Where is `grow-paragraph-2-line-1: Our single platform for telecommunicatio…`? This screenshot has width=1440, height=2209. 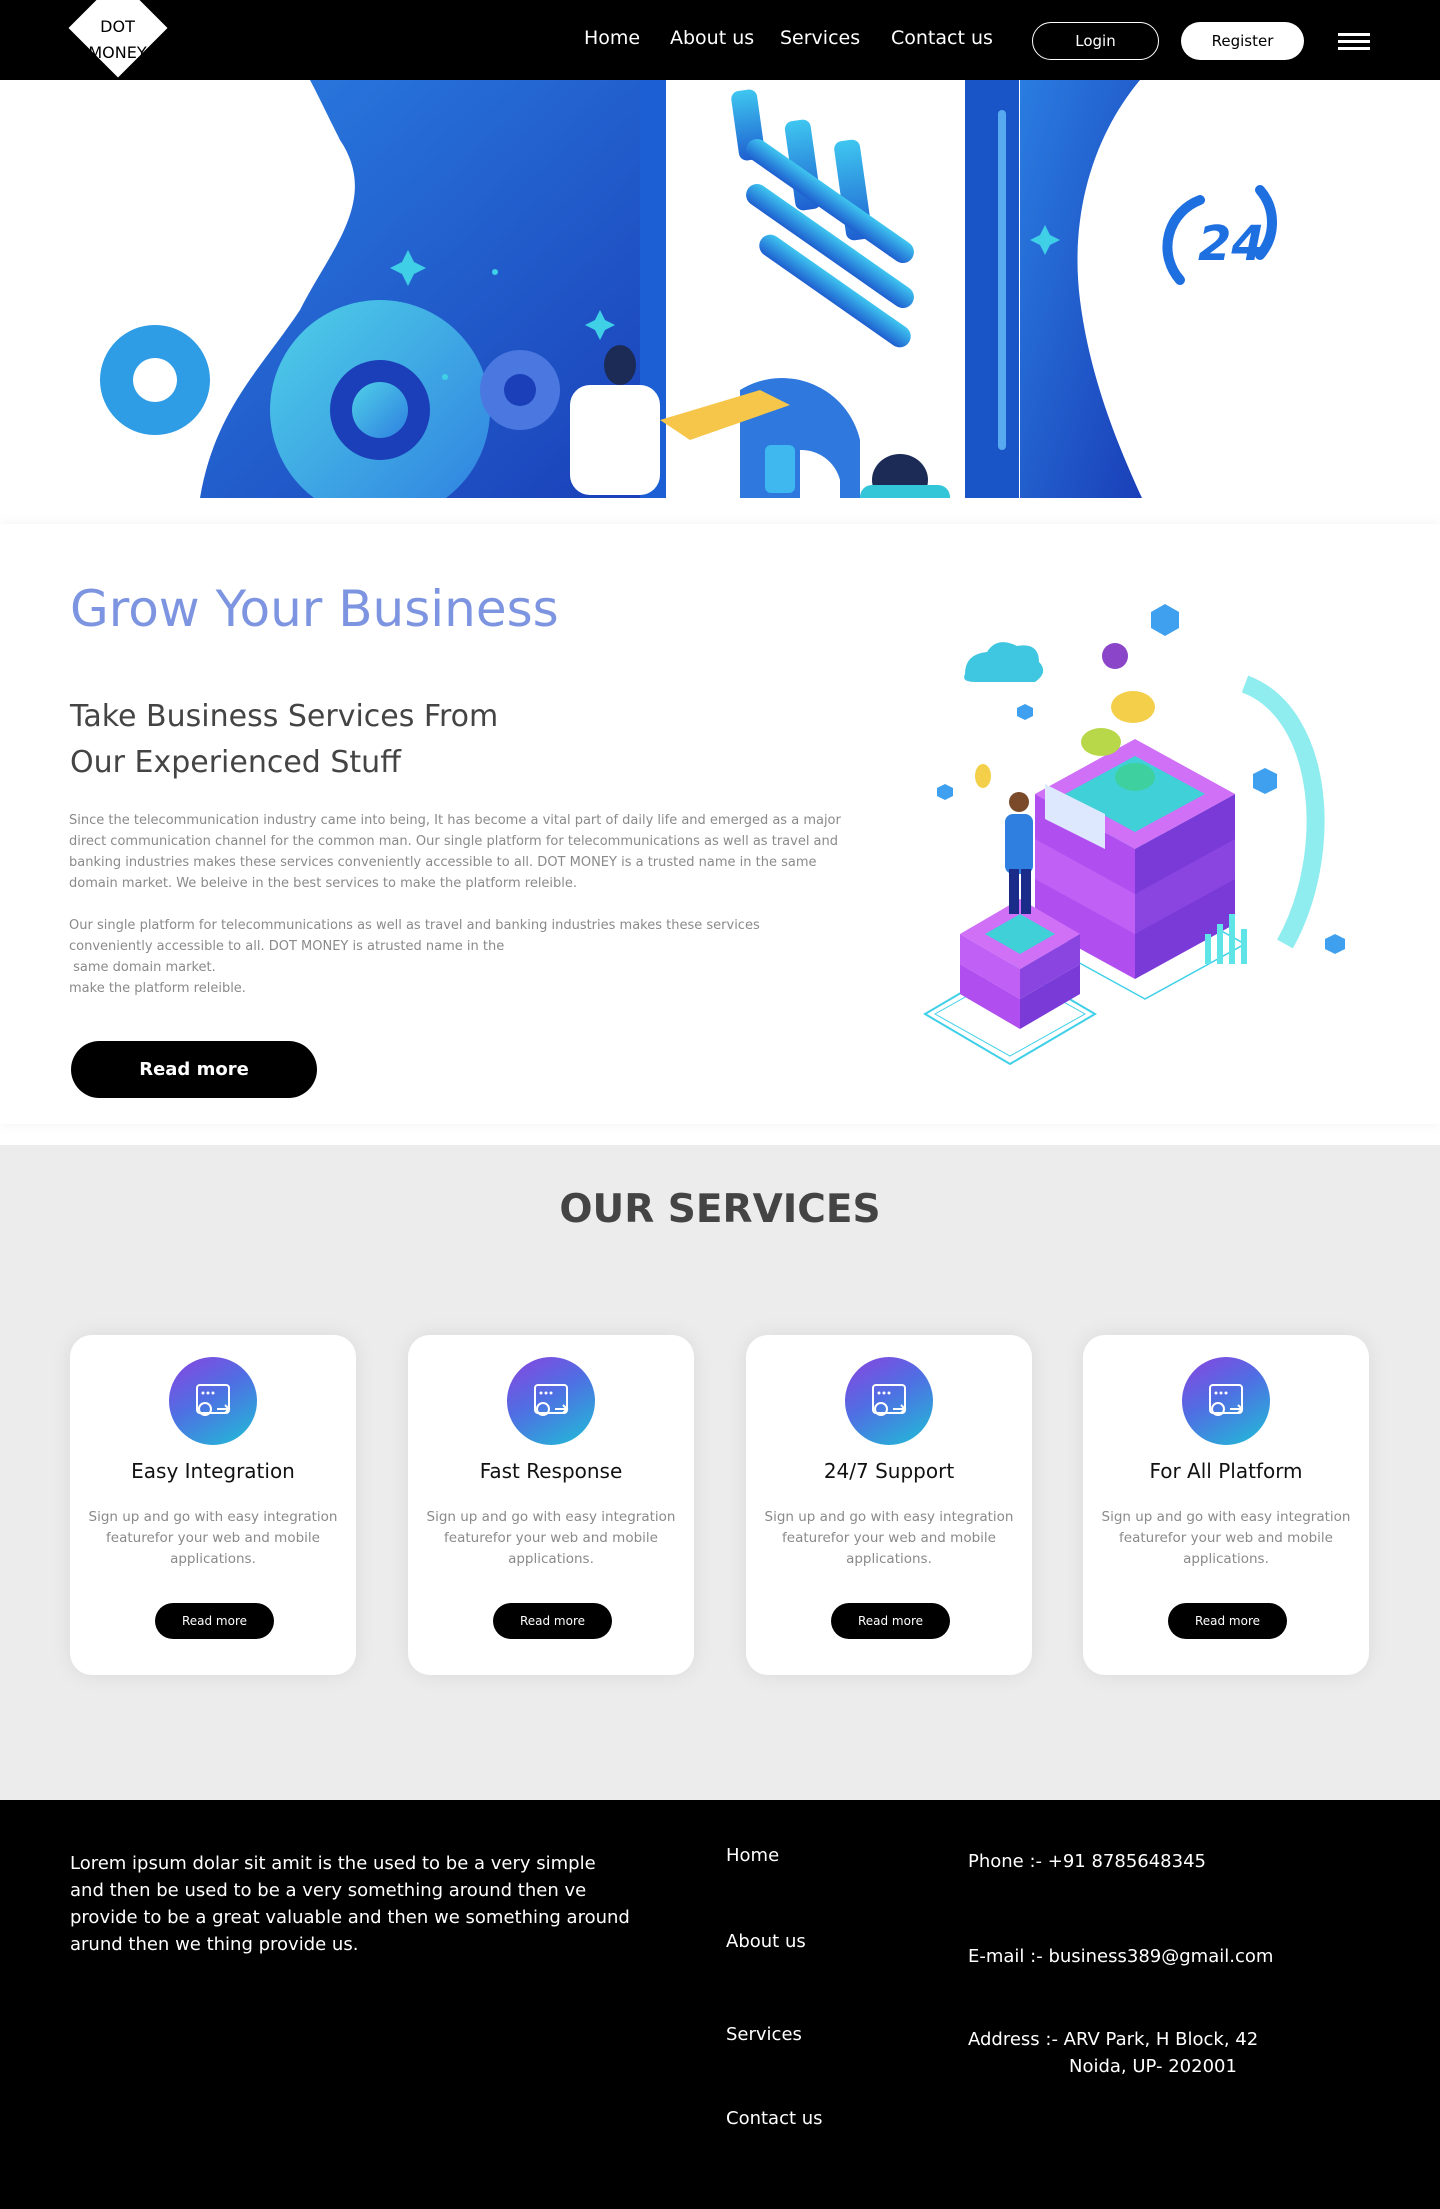 grow-paragraph-2-line-1: Our single platform for telecommunicatio… is located at coordinates (414, 925).